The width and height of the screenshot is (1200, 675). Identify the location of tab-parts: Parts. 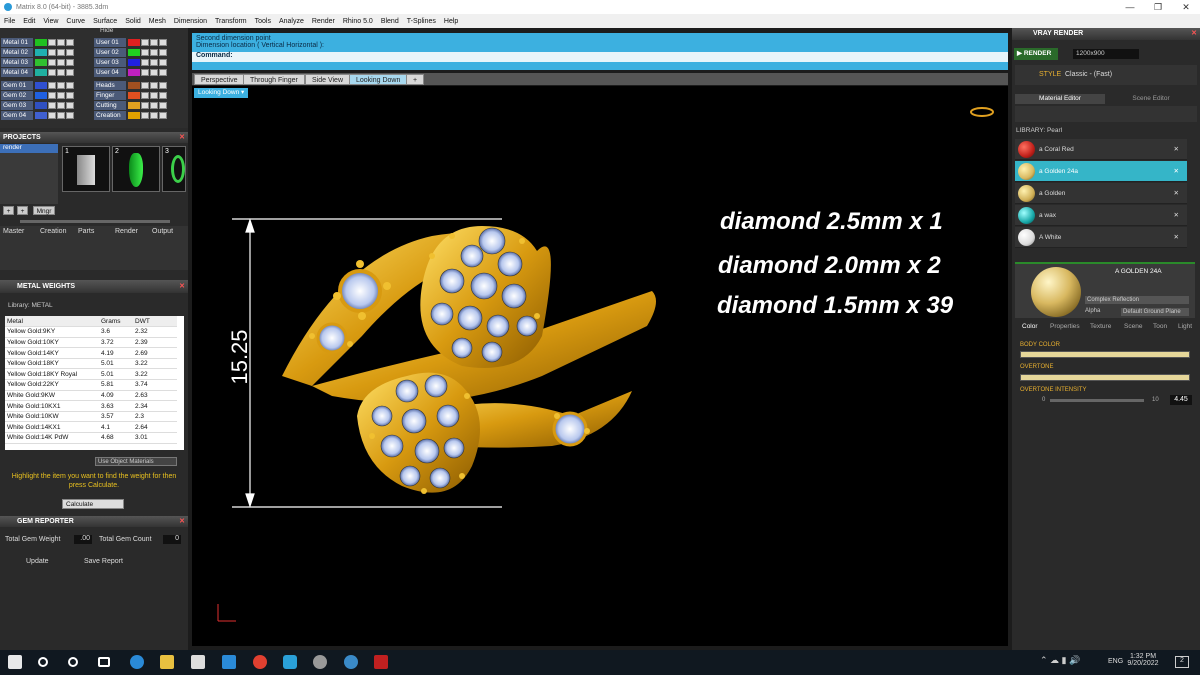
(86, 231).